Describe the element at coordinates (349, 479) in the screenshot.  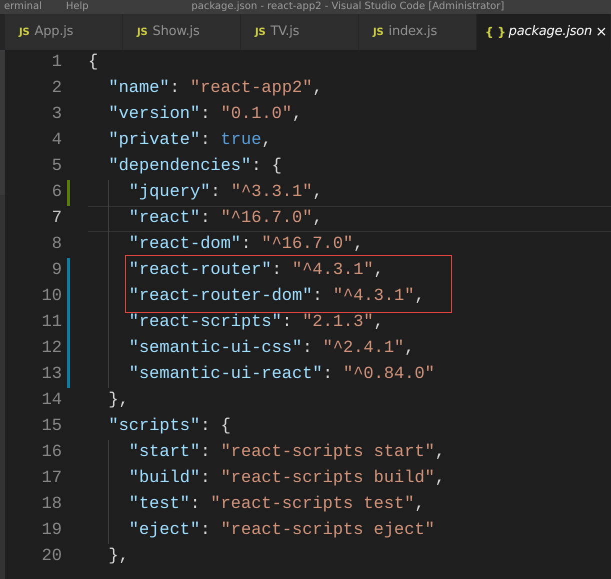
I see `code-line: "build": "react-scripts build",` at that location.